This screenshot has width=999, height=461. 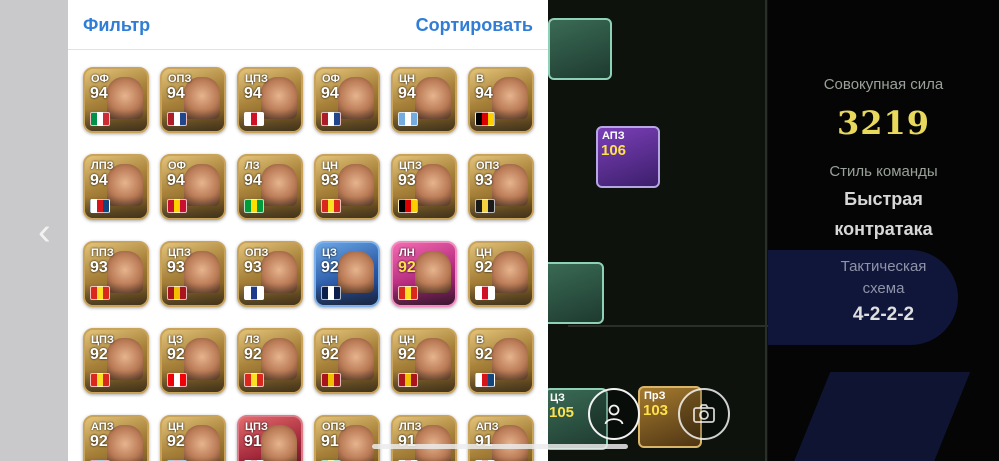 What do you see at coordinates (704, 414) in the screenshot?
I see `camera-button` at bounding box center [704, 414].